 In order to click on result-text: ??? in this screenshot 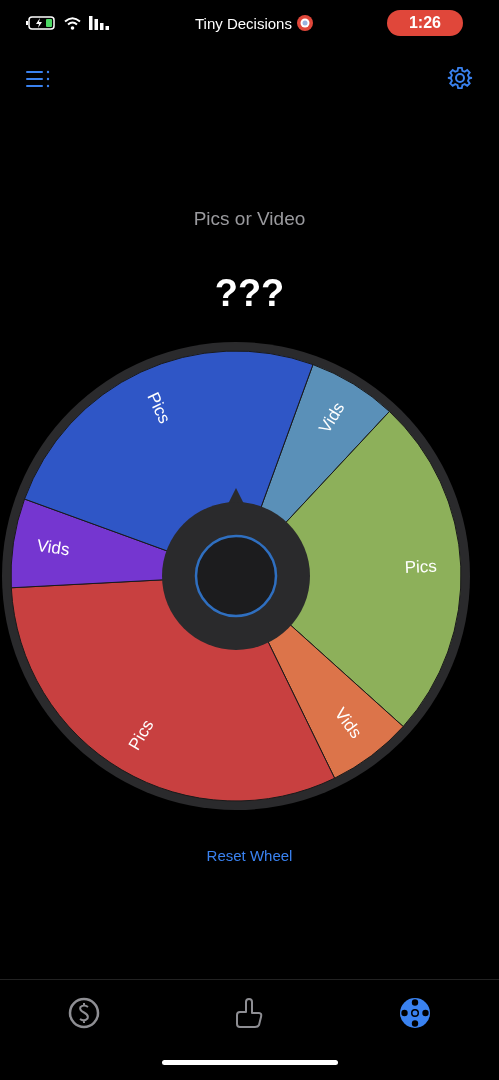, I will do `click(249, 293)`.